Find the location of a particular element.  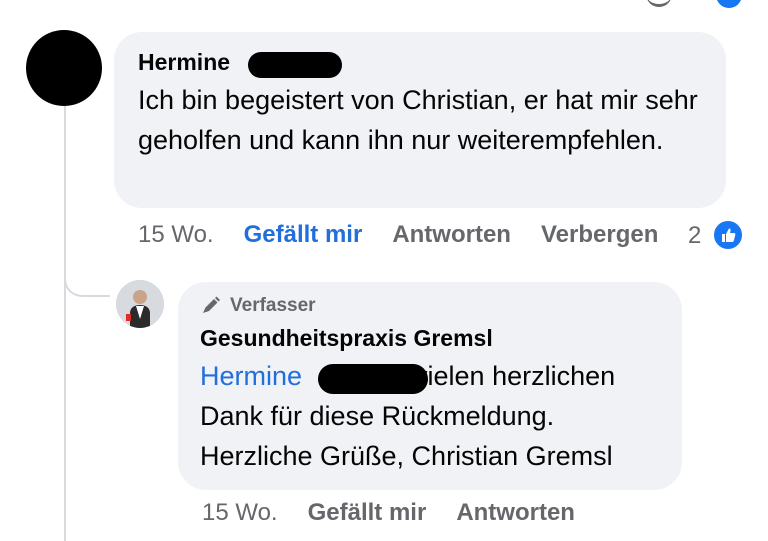

comment-author: Hermine is located at coordinates (420, 62).